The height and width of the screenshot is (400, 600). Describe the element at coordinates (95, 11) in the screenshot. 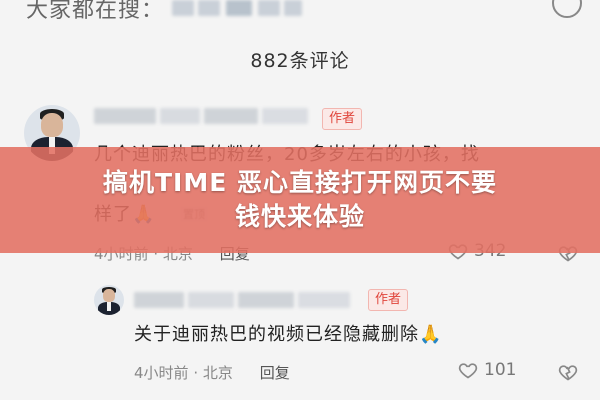

I see `search-hint-text: 大家都在搜：` at that location.